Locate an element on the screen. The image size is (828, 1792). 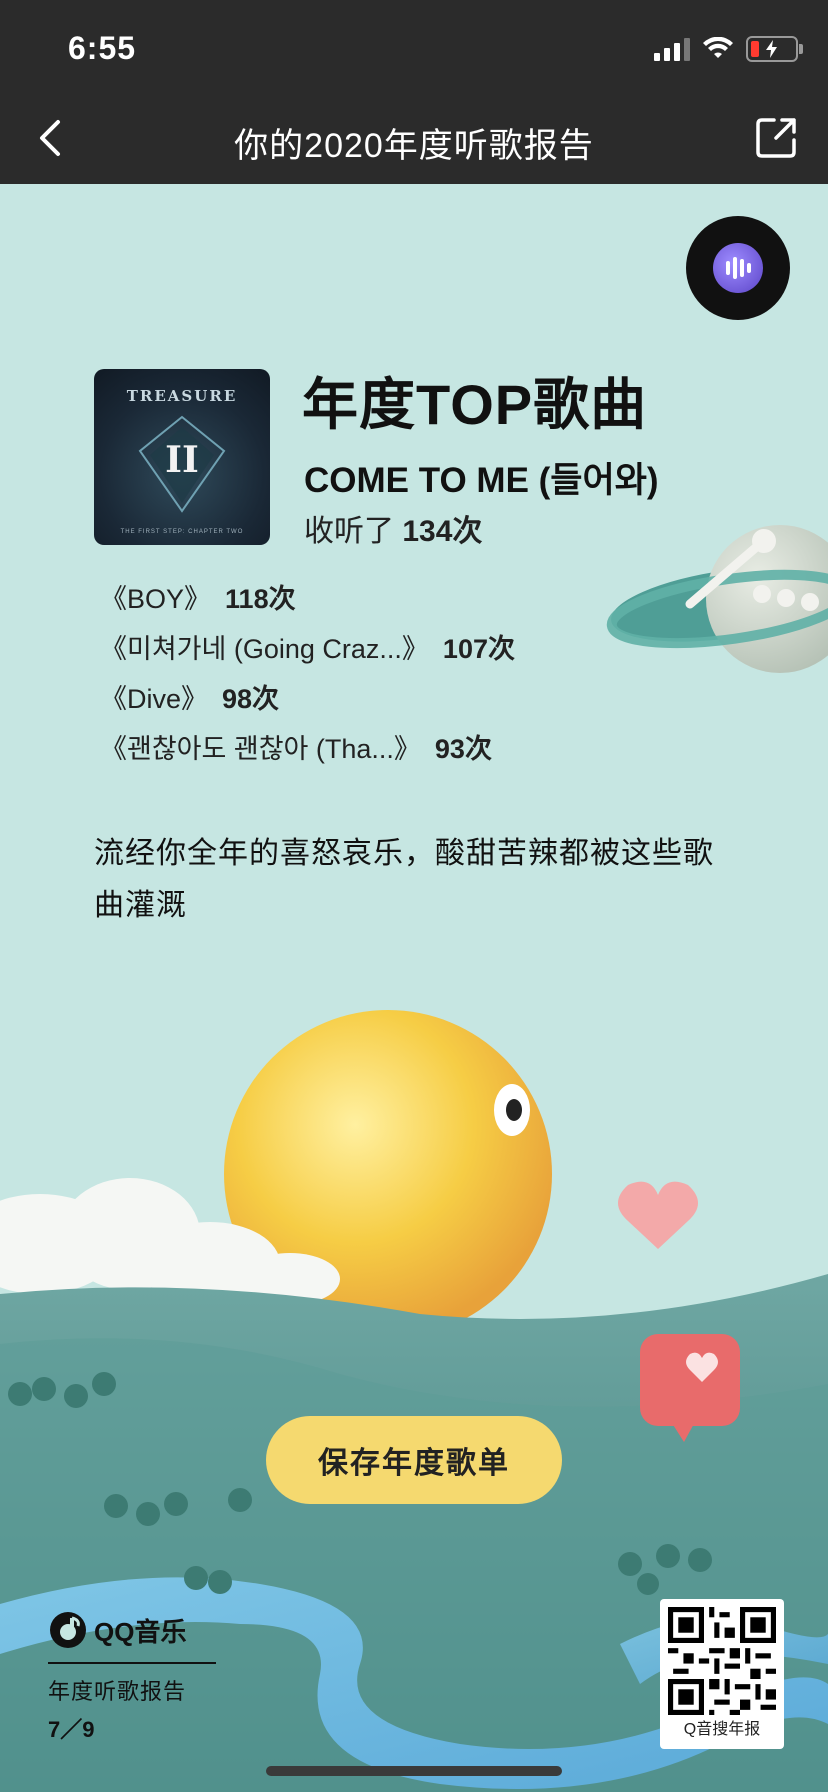
song-title: 《Dive》 is located at coordinates (154, 699).